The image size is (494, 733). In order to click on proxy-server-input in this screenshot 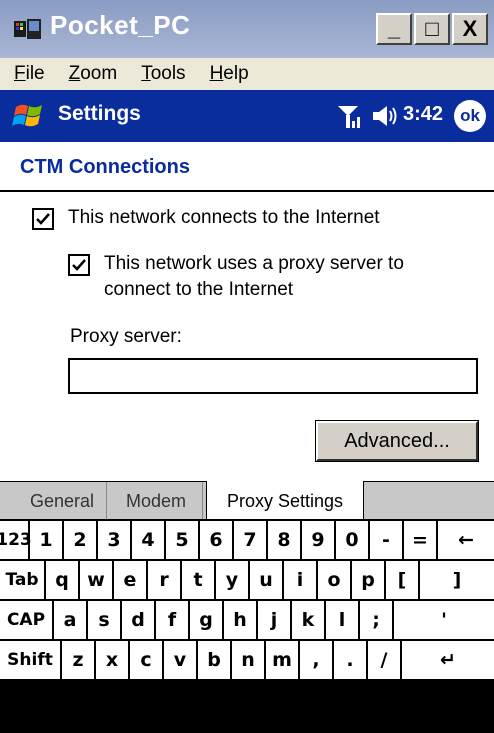, I will do `click(273, 376)`.